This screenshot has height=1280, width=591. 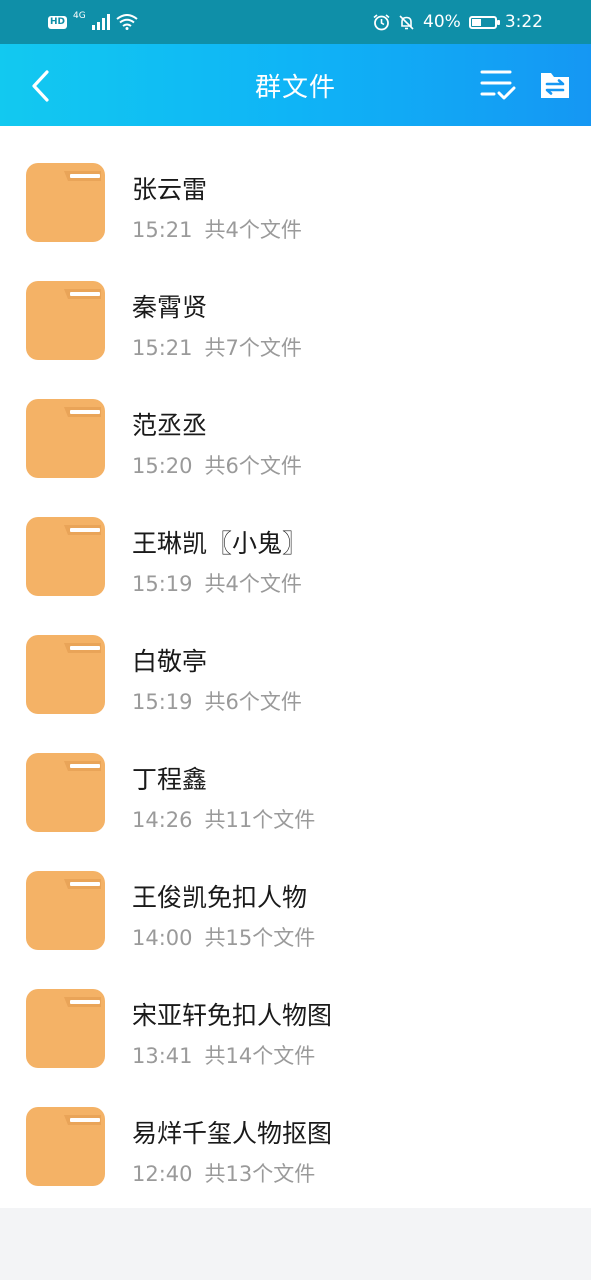 I want to click on folder-meta: 15:21 共4个文件, so click(x=217, y=229).